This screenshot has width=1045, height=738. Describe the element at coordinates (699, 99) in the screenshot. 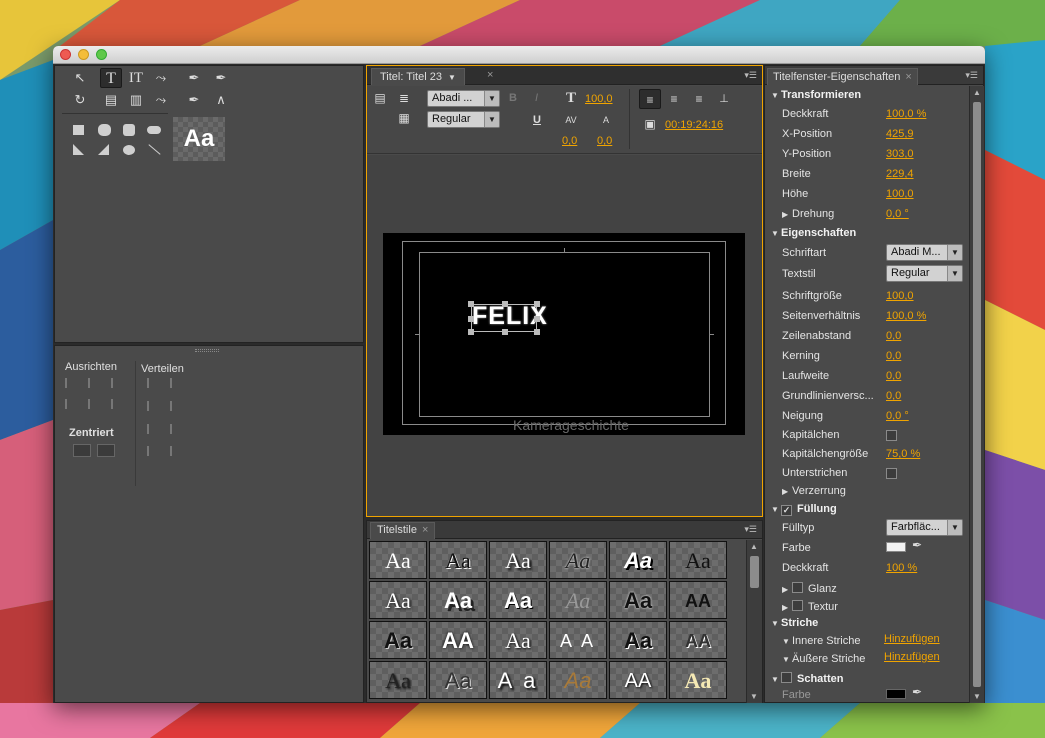

I see `align-right-text-icon: ≡` at that location.